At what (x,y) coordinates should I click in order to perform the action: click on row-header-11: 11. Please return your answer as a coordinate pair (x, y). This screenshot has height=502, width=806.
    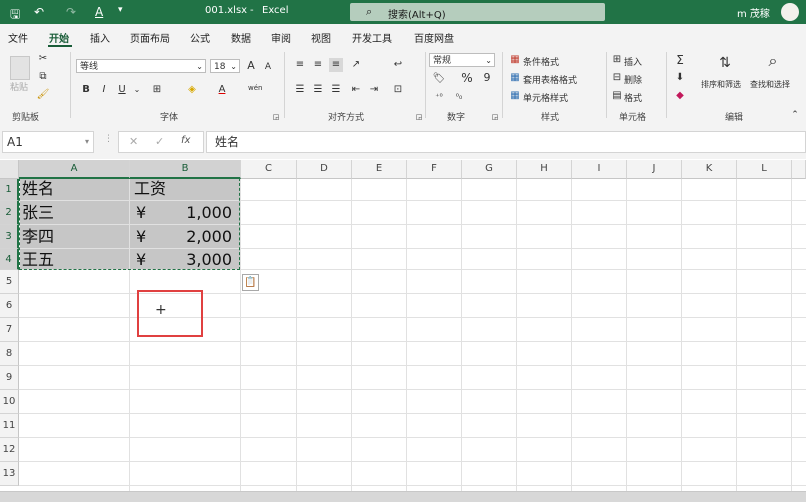
    Looking at the image, I should click on (9, 426).